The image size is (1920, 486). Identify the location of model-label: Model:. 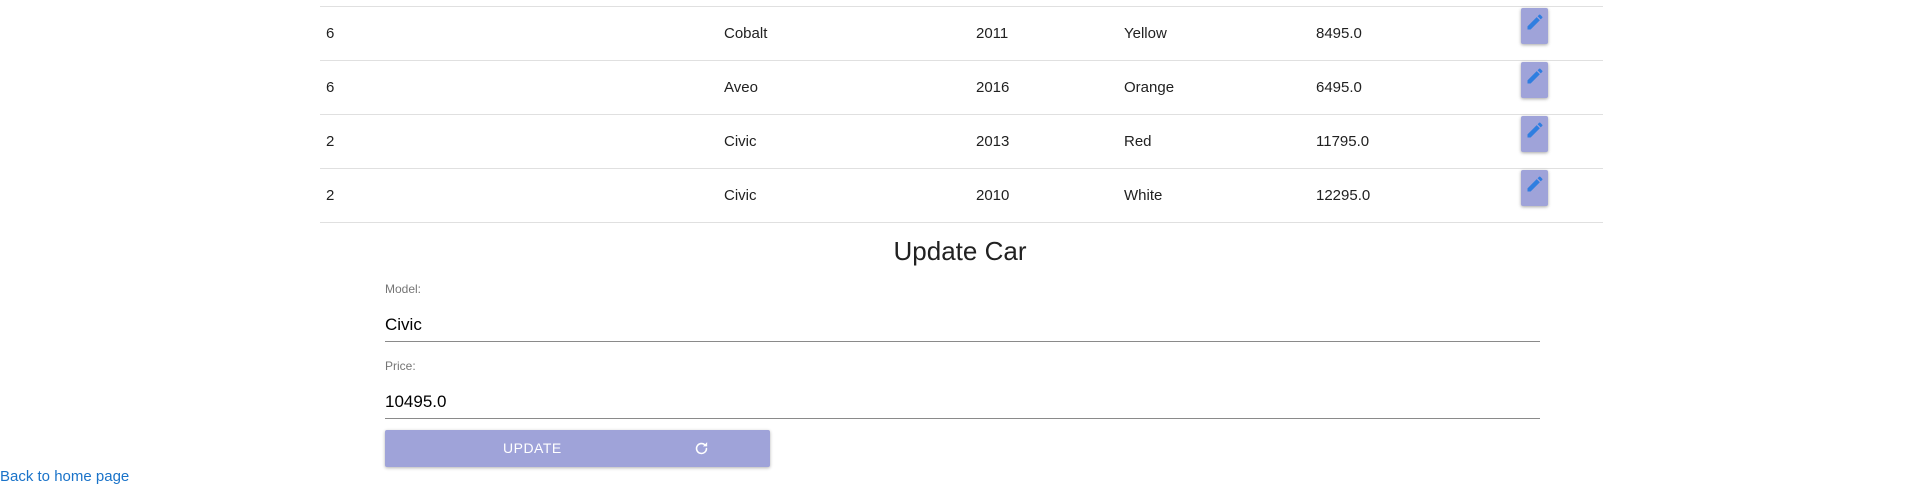
(403, 289).